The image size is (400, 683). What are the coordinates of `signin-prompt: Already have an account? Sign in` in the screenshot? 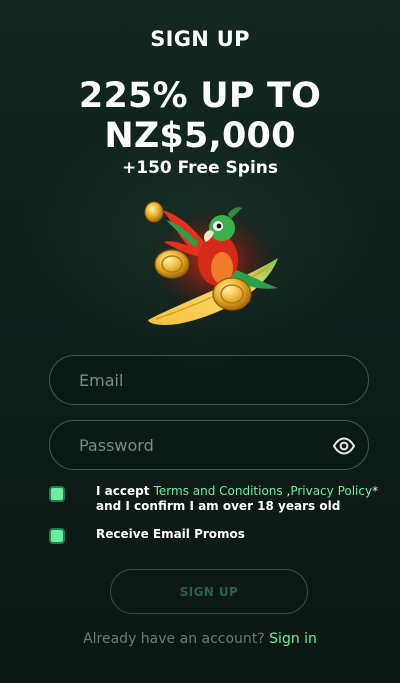 It's located at (200, 639).